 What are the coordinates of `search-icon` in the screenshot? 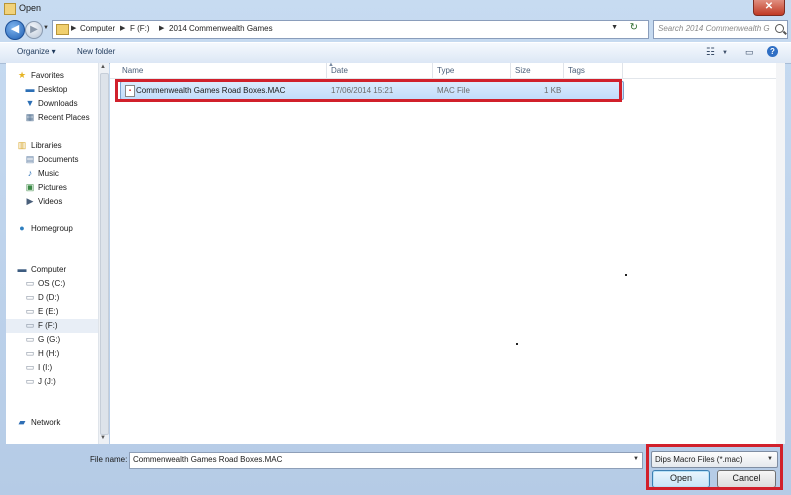 It's located at (779, 28).